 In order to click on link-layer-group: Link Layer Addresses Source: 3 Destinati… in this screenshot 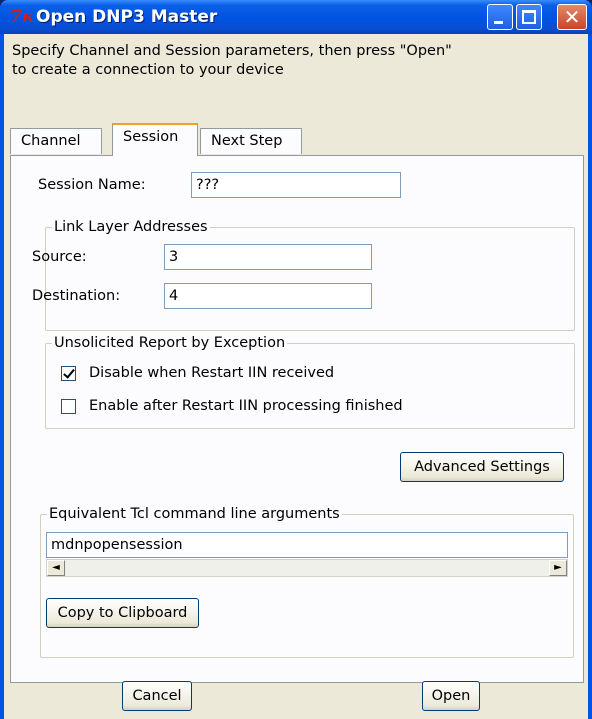, I will do `click(303, 274)`.